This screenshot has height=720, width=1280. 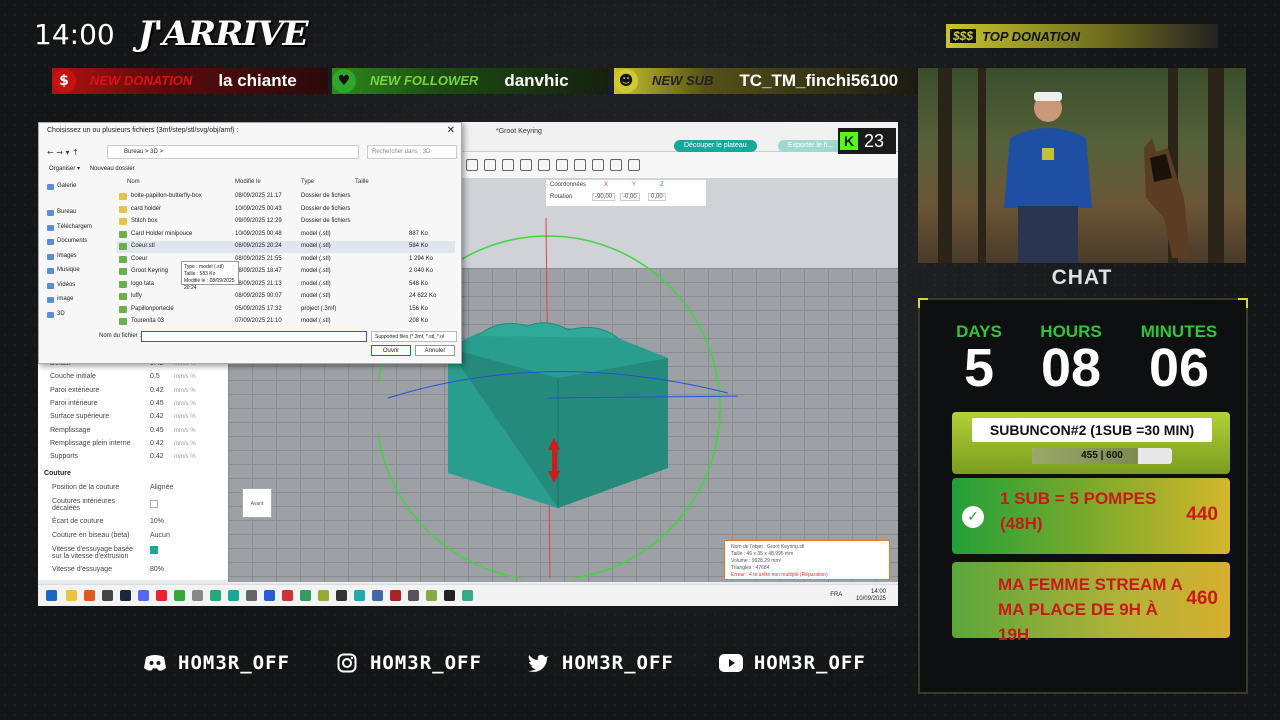 What do you see at coordinates (508, 165) in the screenshot?
I see `scale-icon` at bounding box center [508, 165].